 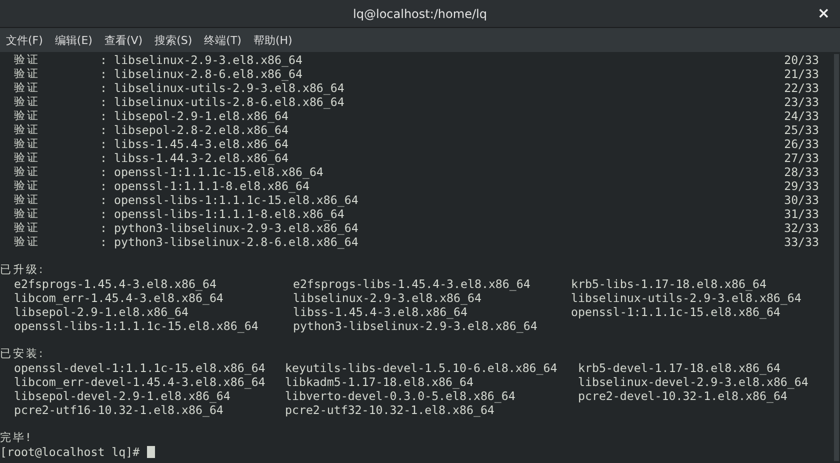 What do you see at coordinates (379, 382) in the screenshot?
I see `terminal-text: libkadm5-1.17-18.el8.x86_64` at bounding box center [379, 382].